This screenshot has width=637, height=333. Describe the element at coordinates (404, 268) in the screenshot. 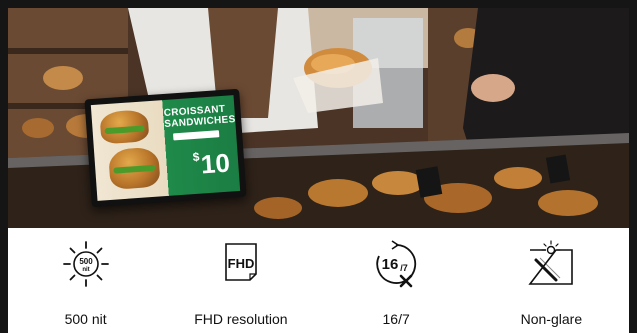

I see `svg-text: /7` at that location.